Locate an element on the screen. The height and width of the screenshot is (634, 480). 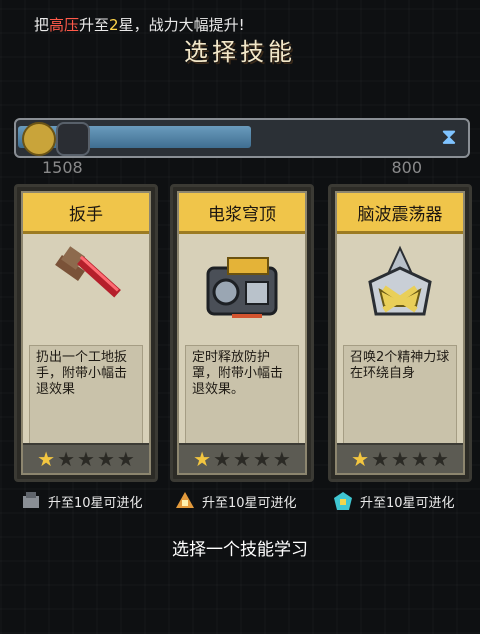
xp-progress-bar: ⧗ is located at coordinates (242, 138).